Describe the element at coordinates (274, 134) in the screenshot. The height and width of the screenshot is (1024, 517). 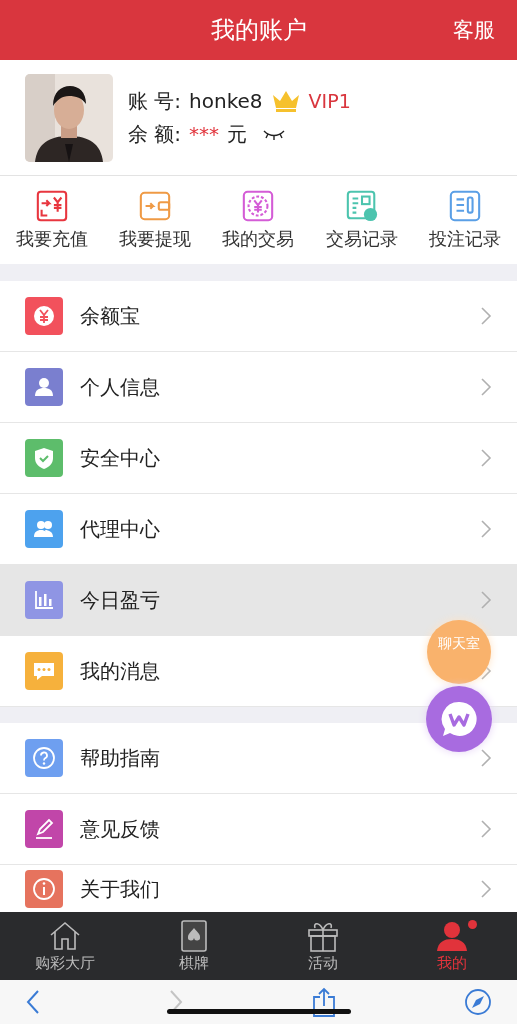
I see `closed-eye-icon` at that location.